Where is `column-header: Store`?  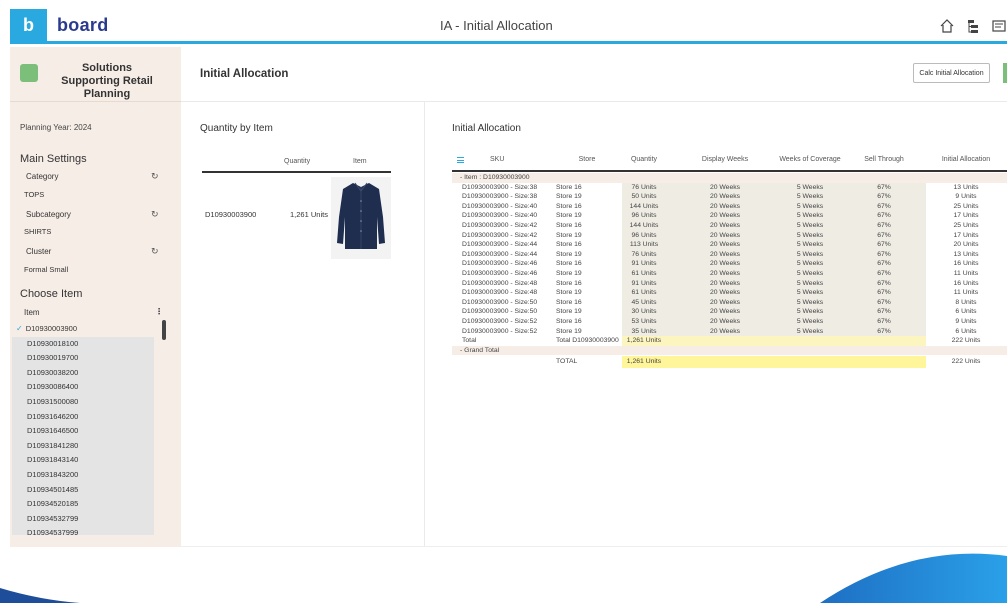 column-header: Store is located at coordinates (587, 159).